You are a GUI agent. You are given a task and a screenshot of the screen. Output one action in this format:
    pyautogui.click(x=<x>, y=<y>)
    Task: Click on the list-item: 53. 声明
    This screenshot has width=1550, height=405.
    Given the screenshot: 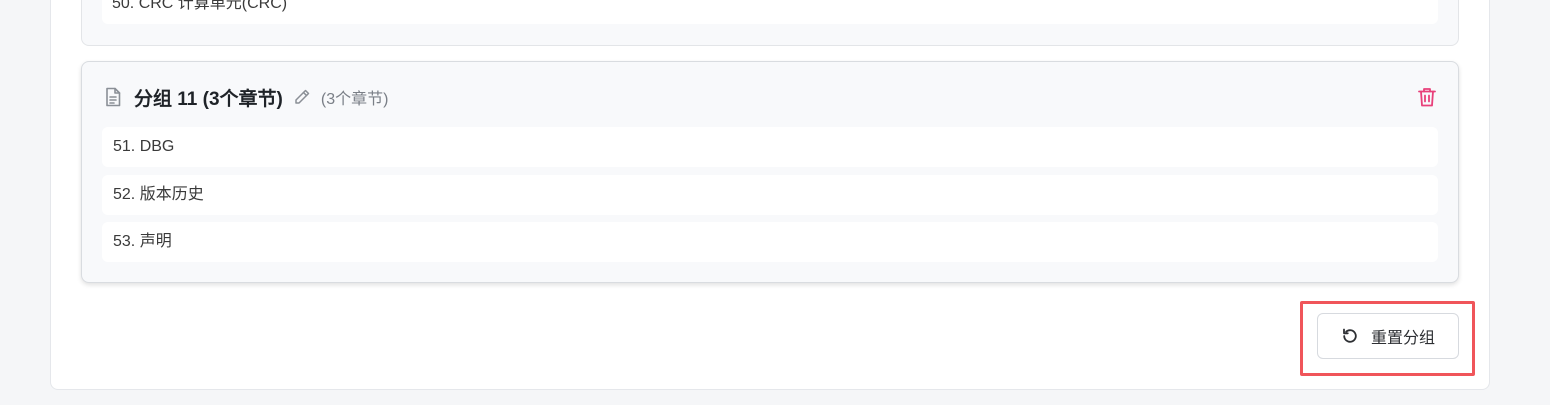 What is the action you would take?
    pyautogui.click(x=770, y=242)
    